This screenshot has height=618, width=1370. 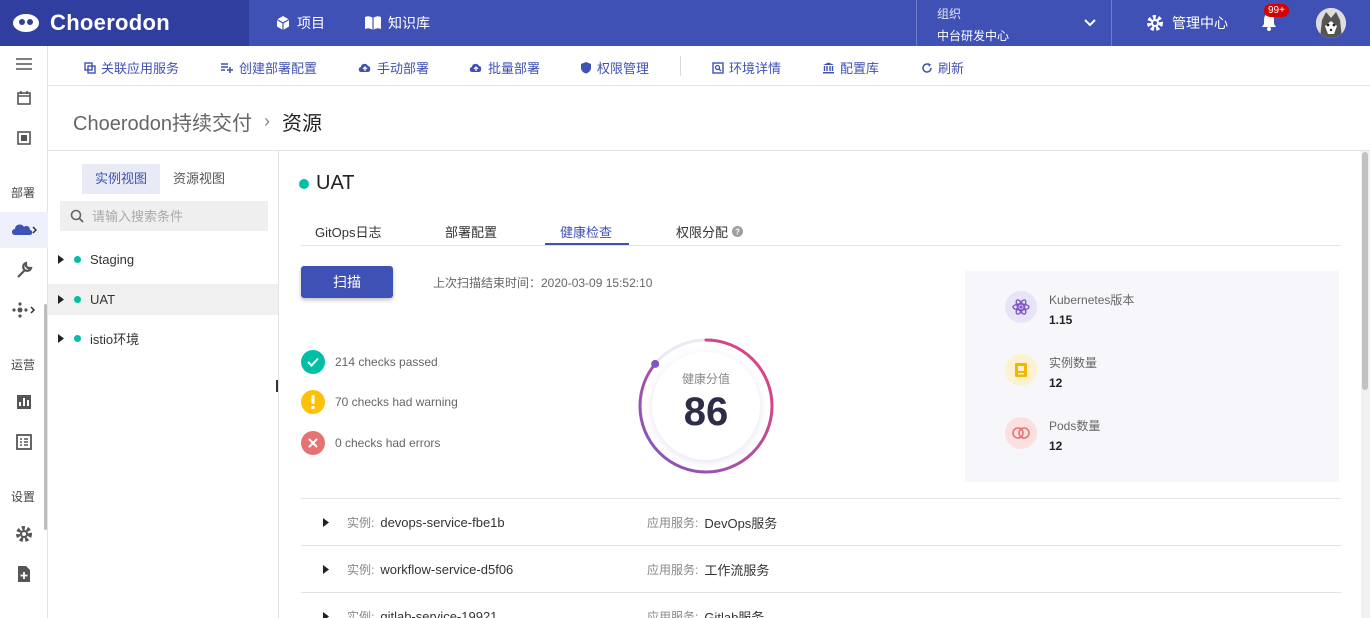 I want to click on kubernetes-icon, so click(x=1021, y=307).